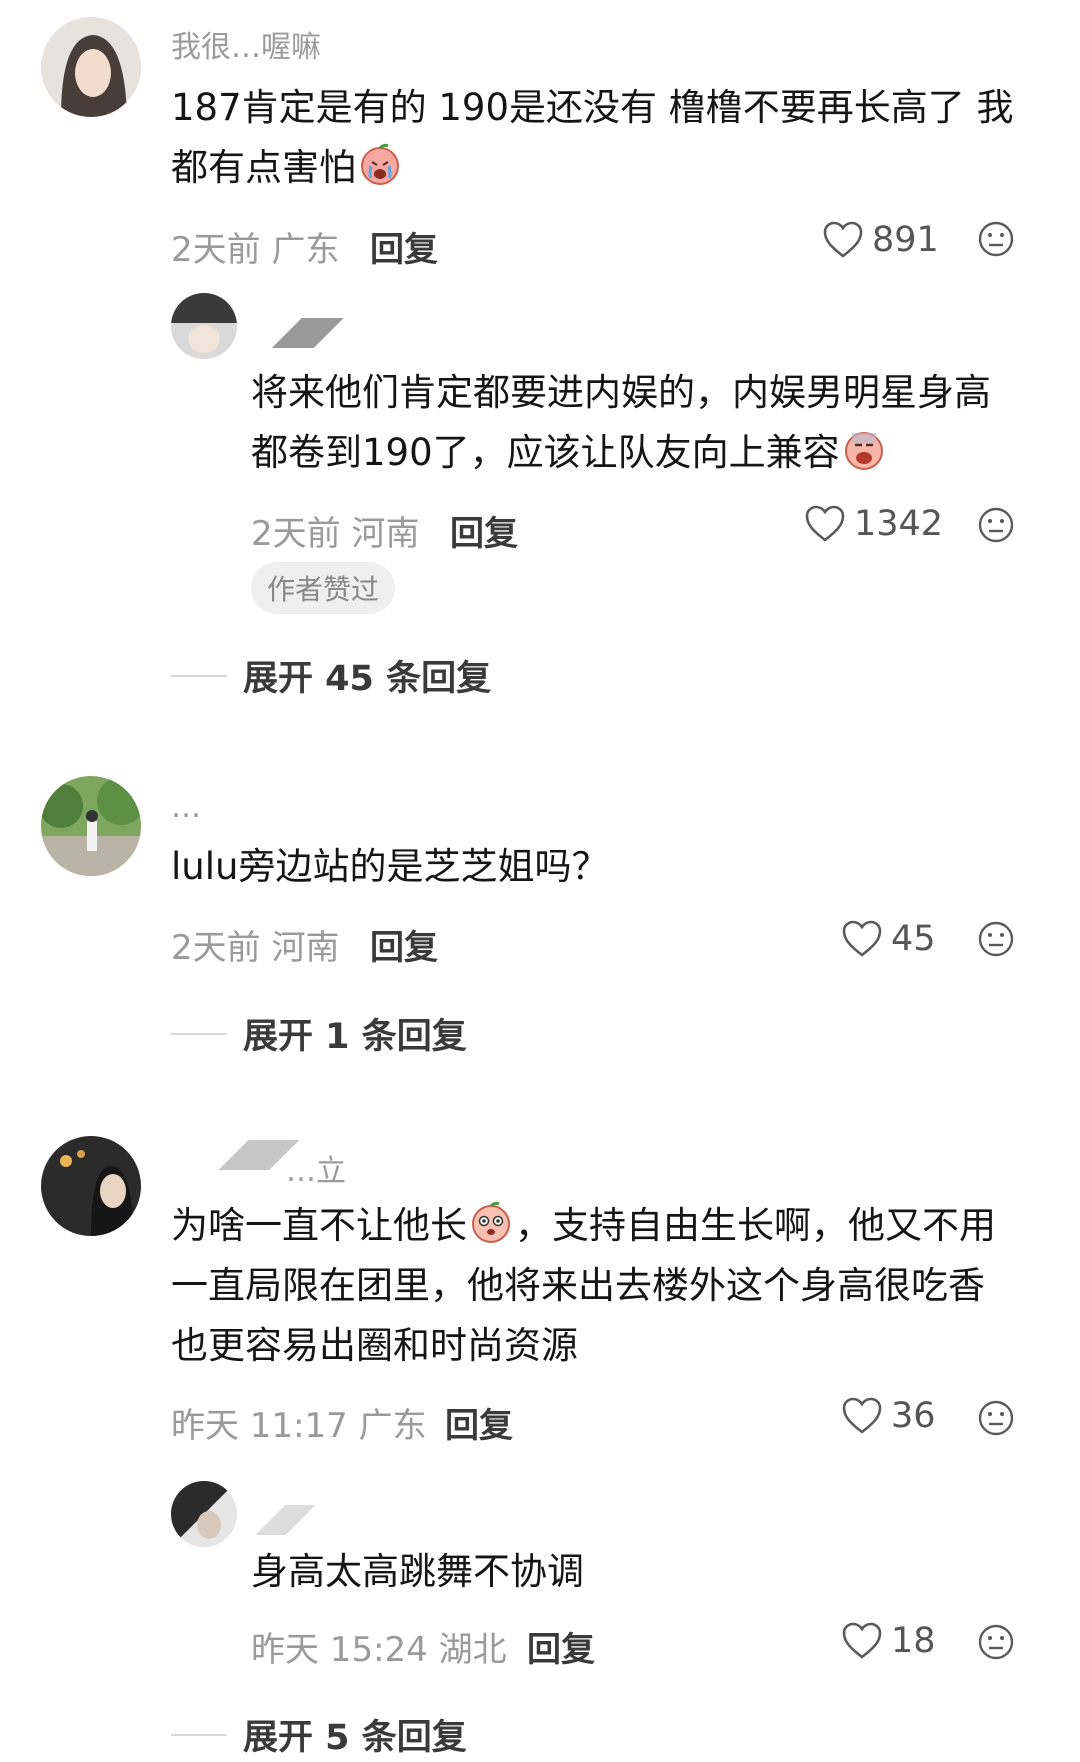 The width and height of the screenshot is (1080, 1762). What do you see at coordinates (913, 939) in the screenshot?
I see `like-count: 45` at bounding box center [913, 939].